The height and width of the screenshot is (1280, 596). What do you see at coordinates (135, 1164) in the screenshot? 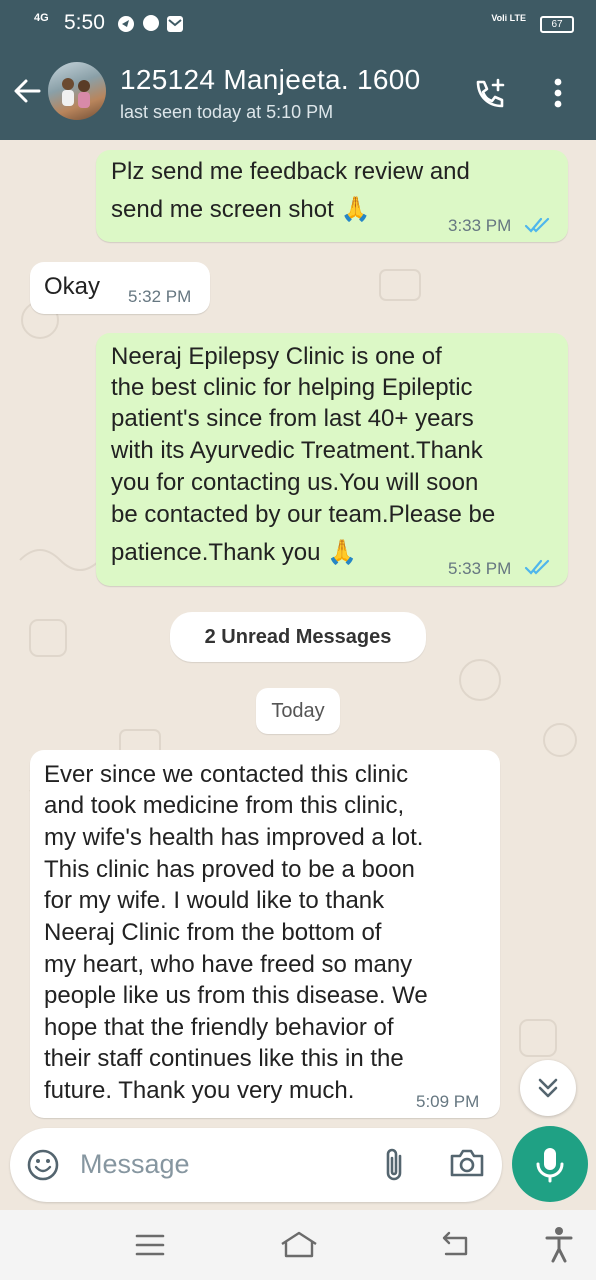
I see `message-input: Message` at bounding box center [135, 1164].